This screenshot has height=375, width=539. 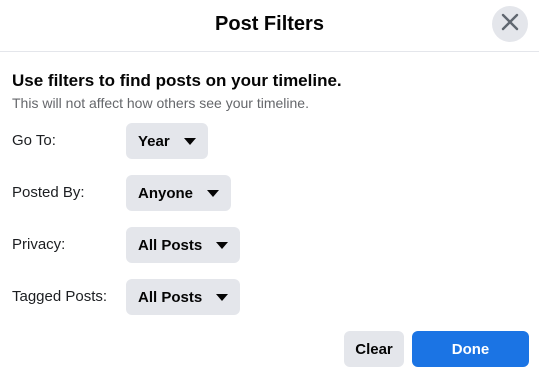 I want to click on filter-row-go-to: Go To: Year, so click(x=162, y=141).